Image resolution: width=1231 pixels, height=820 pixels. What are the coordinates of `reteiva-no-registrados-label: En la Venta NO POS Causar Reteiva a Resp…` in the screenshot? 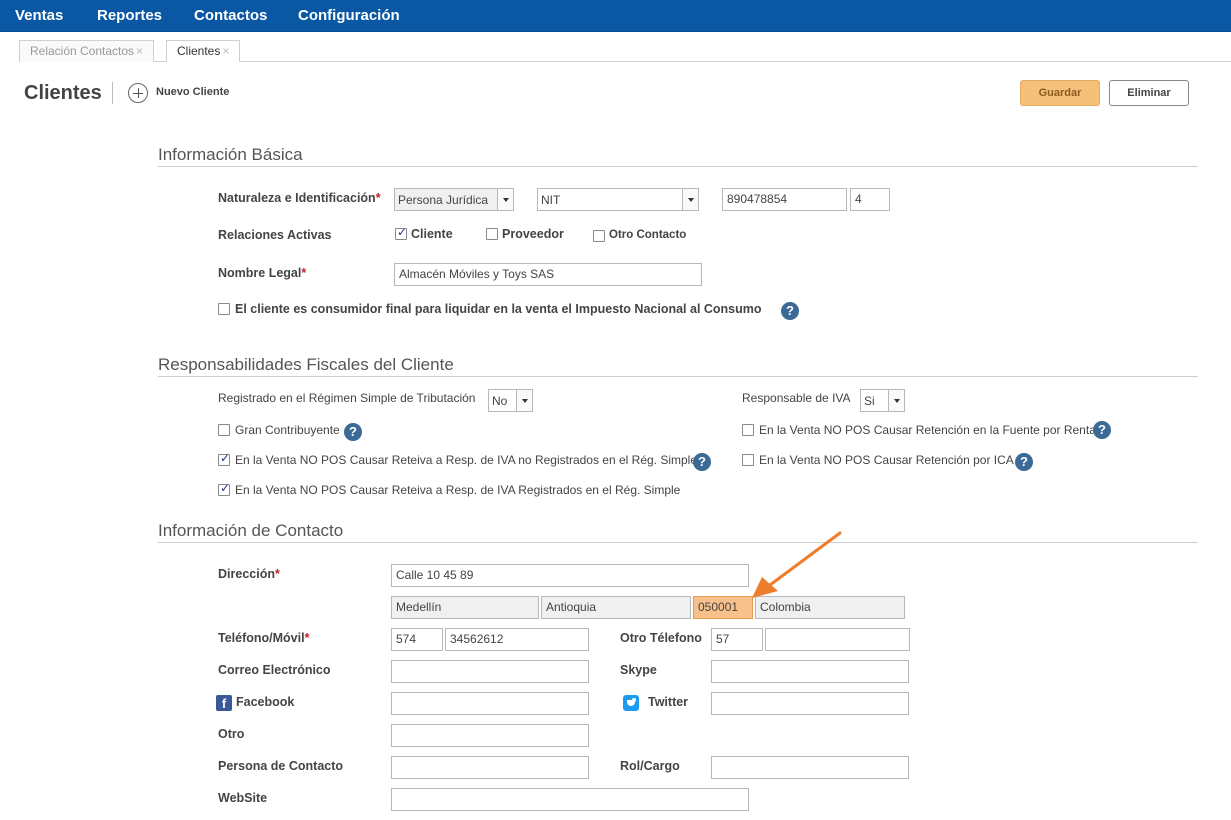 It's located at (466, 460).